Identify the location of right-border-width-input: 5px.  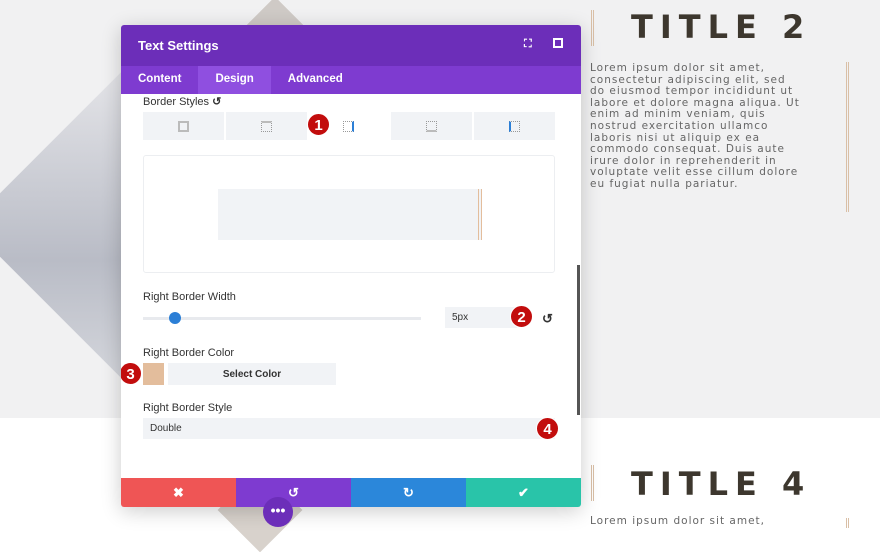
(481, 317).